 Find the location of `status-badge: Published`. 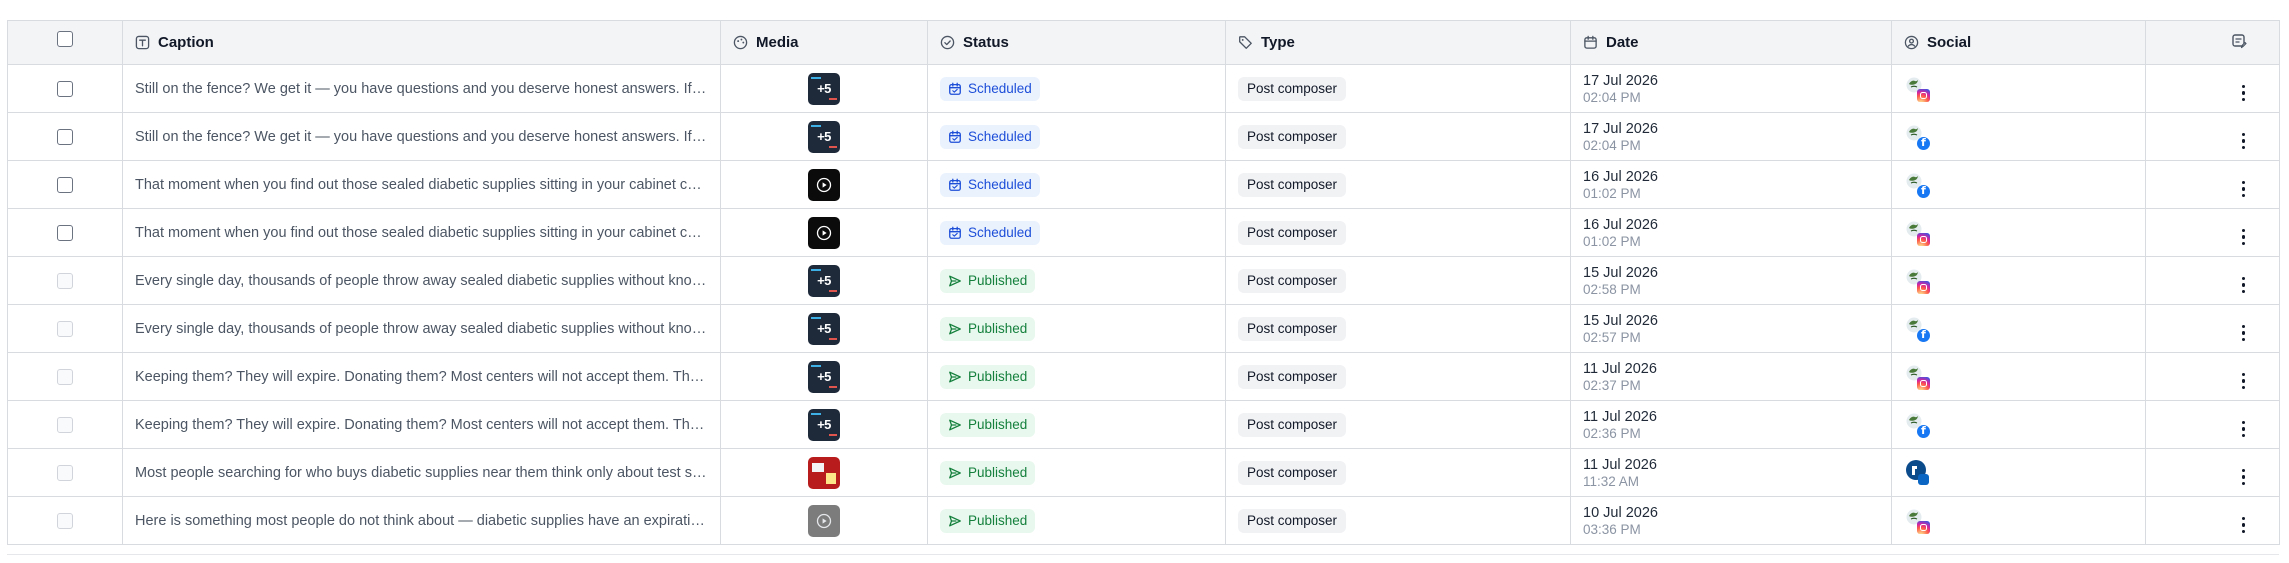

status-badge: Published is located at coordinates (988, 280).